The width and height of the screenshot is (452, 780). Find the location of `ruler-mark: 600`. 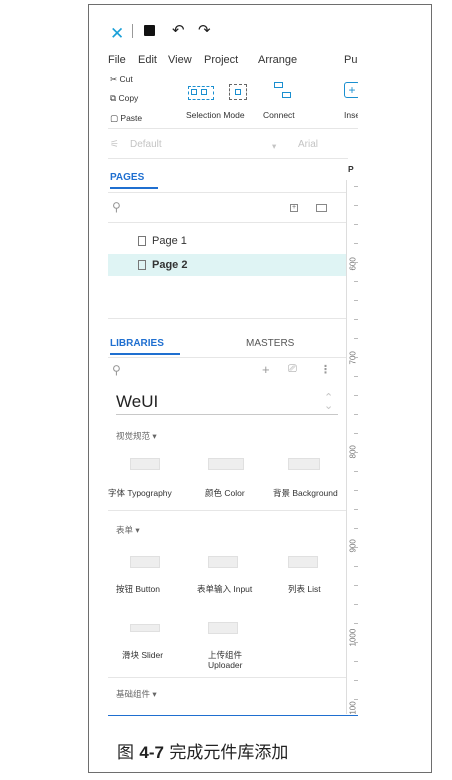

ruler-mark: 600 is located at coordinates (353, 264).